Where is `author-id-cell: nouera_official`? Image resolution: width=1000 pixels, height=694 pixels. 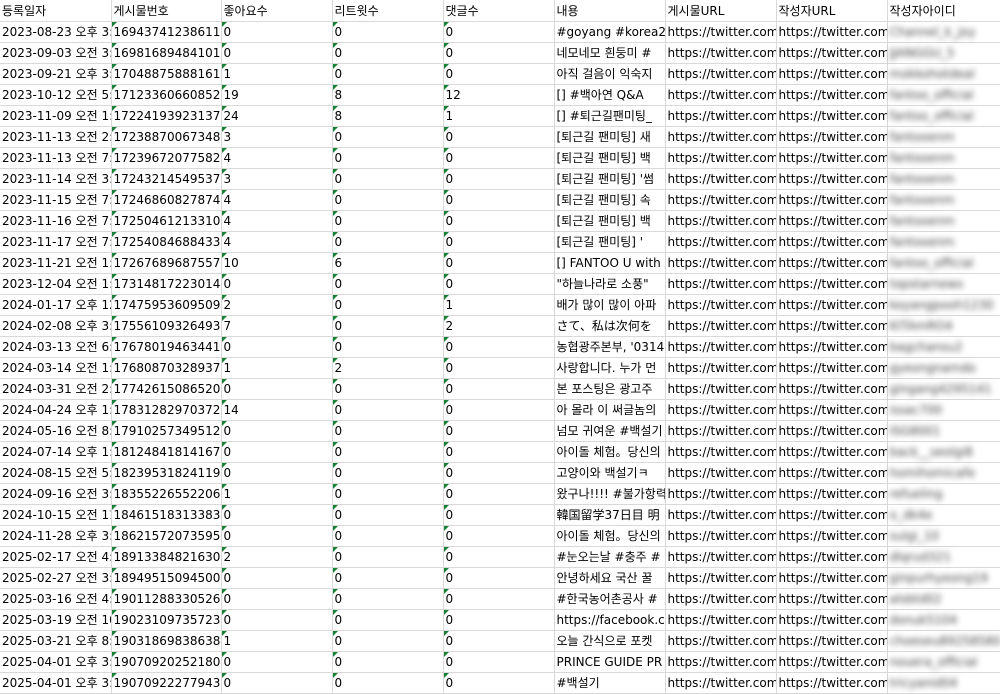 author-id-cell: nouera_official is located at coordinates (943, 662).